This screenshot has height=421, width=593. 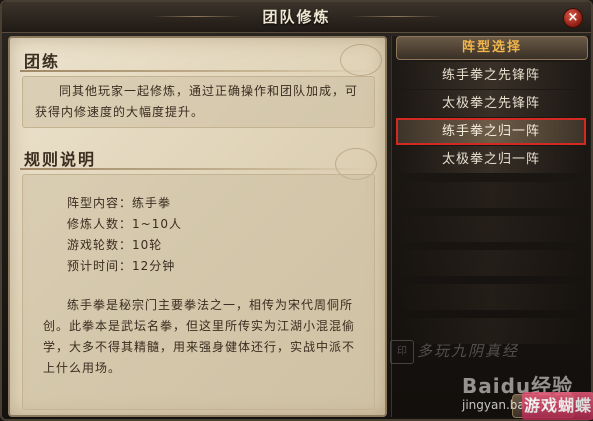 I want to click on formation-item: 练手拳之先锋阵, so click(x=491, y=75).